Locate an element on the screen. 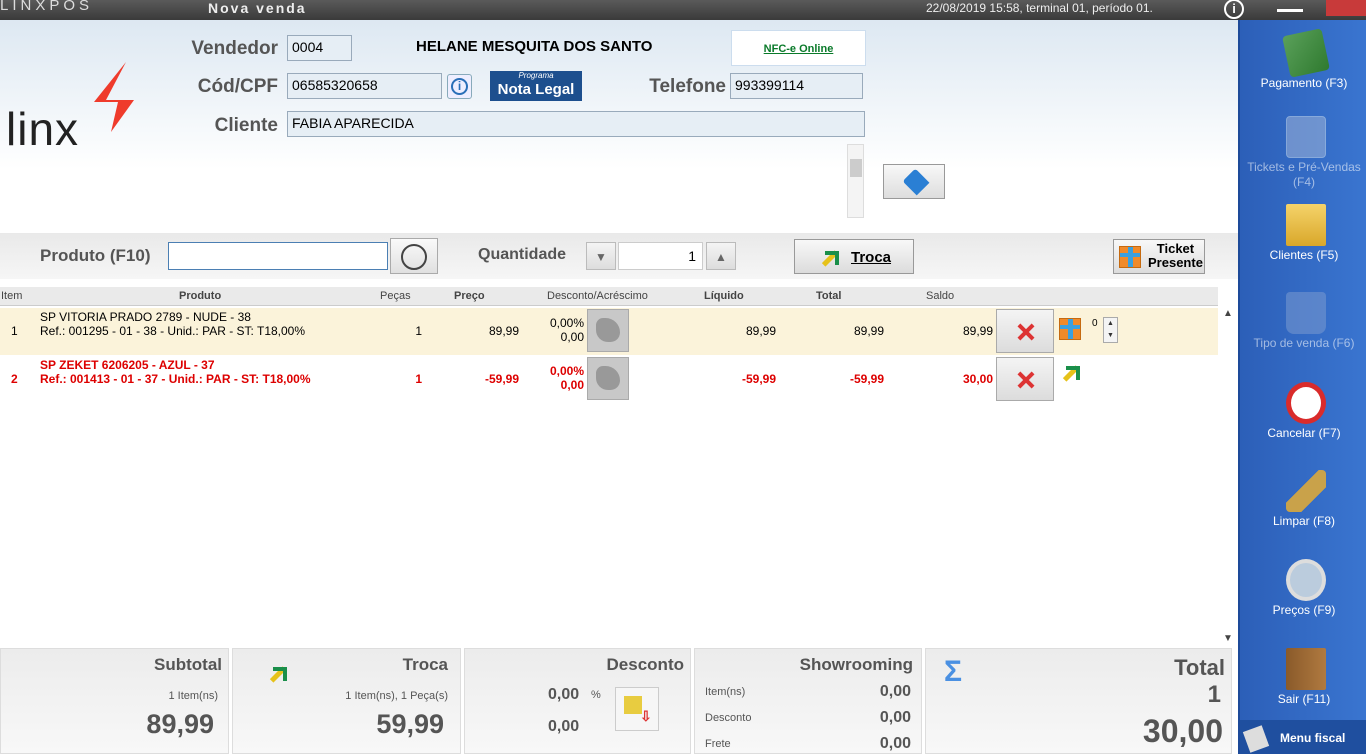 Image resolution: width=1366 pixels, height=754 pixels. notes-scrollbar is located at coordinates (855, 181).